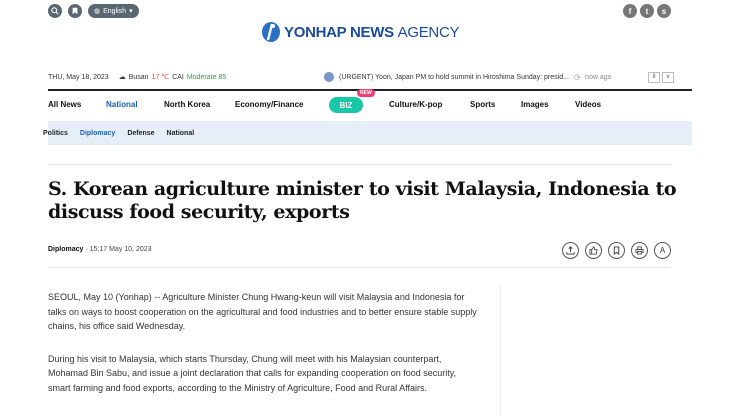  I want to click on news-ticker-icon, so click(329, 77).